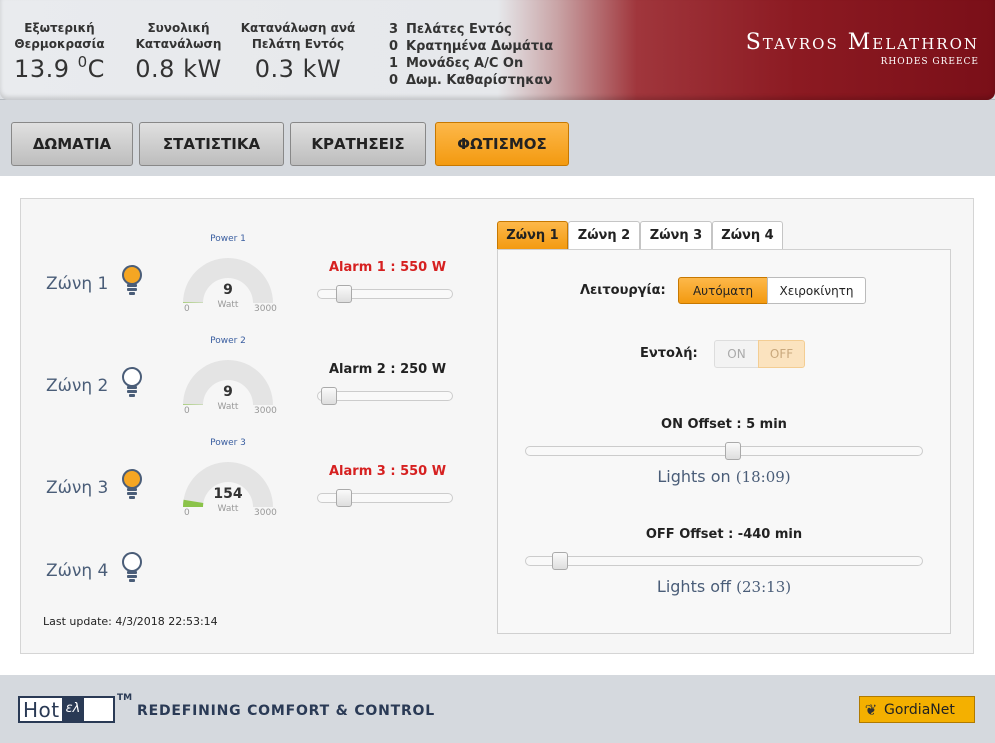  Describe the element at coordinates (77, 571) in the screenshot. I see `zone-4-label: Ζώνη 4` at that location.